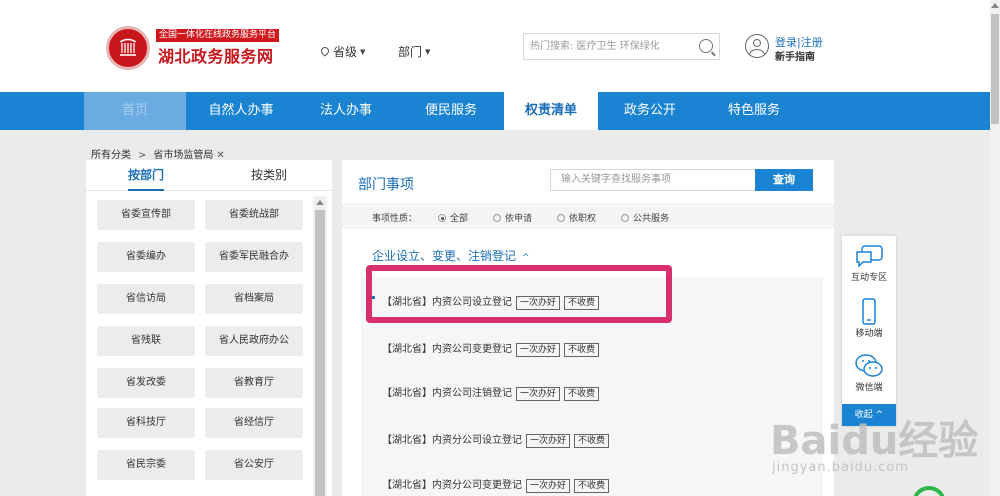 The image size is (1000, 496). I want to click on dept-item: 省信访局, so click(146, 299).